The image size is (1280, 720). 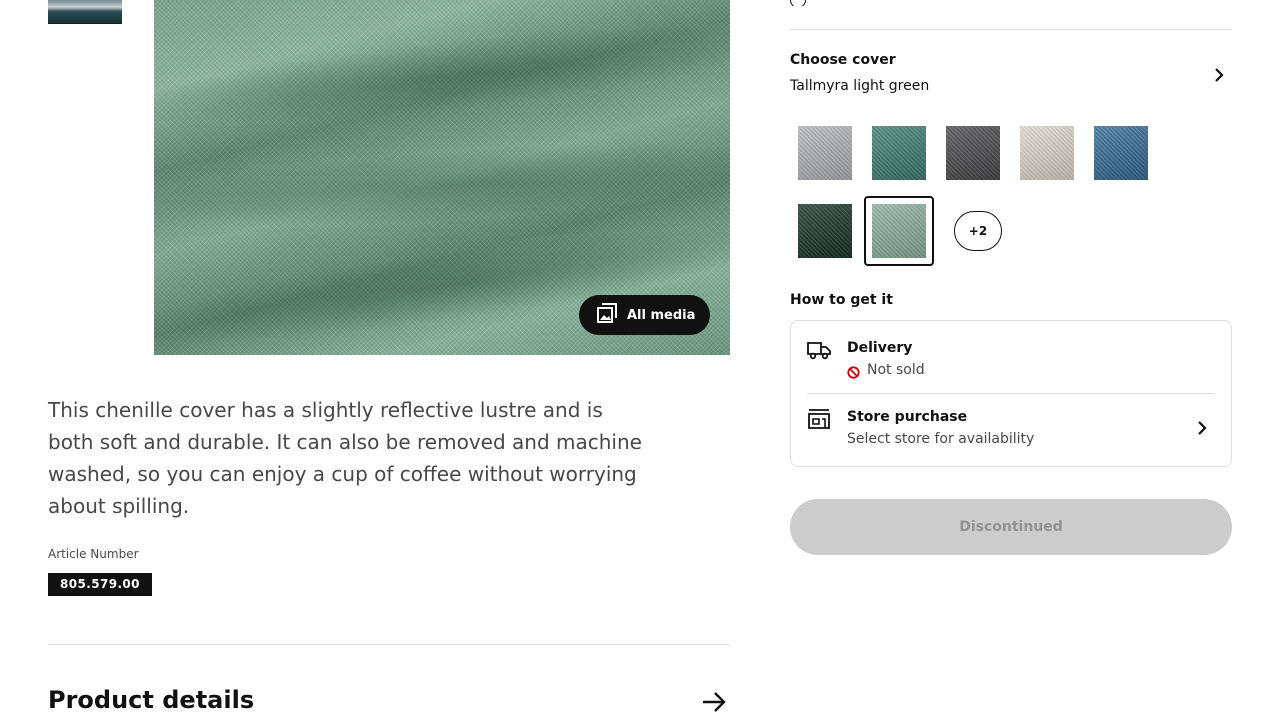 What do you see at coordinates (907, 417) in the screenshot?
I see `store-purchase-title: Store purchase` at bounding box center [907, 417].